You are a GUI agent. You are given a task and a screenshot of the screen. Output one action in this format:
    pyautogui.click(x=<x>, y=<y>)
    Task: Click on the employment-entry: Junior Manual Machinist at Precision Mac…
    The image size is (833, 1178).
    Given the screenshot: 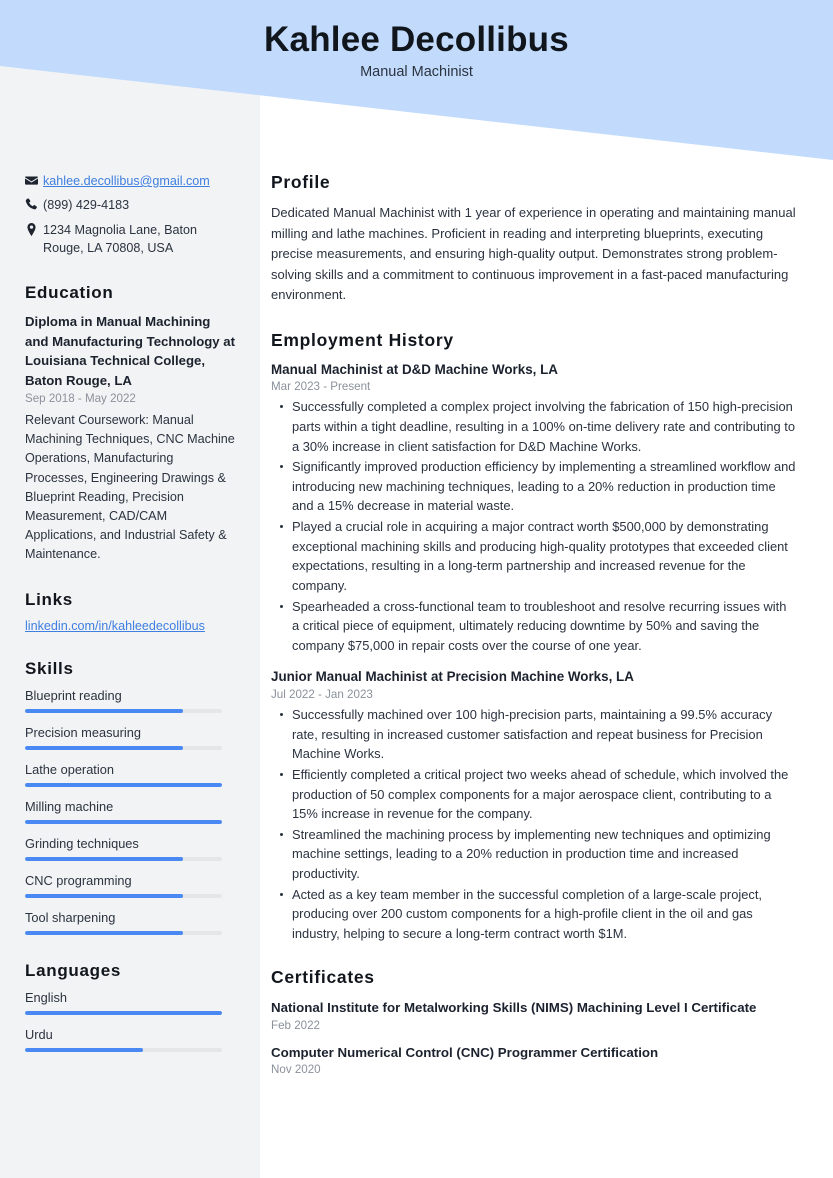 What is the action you would take?
    pyautogui.click(x=534, y=805)
    